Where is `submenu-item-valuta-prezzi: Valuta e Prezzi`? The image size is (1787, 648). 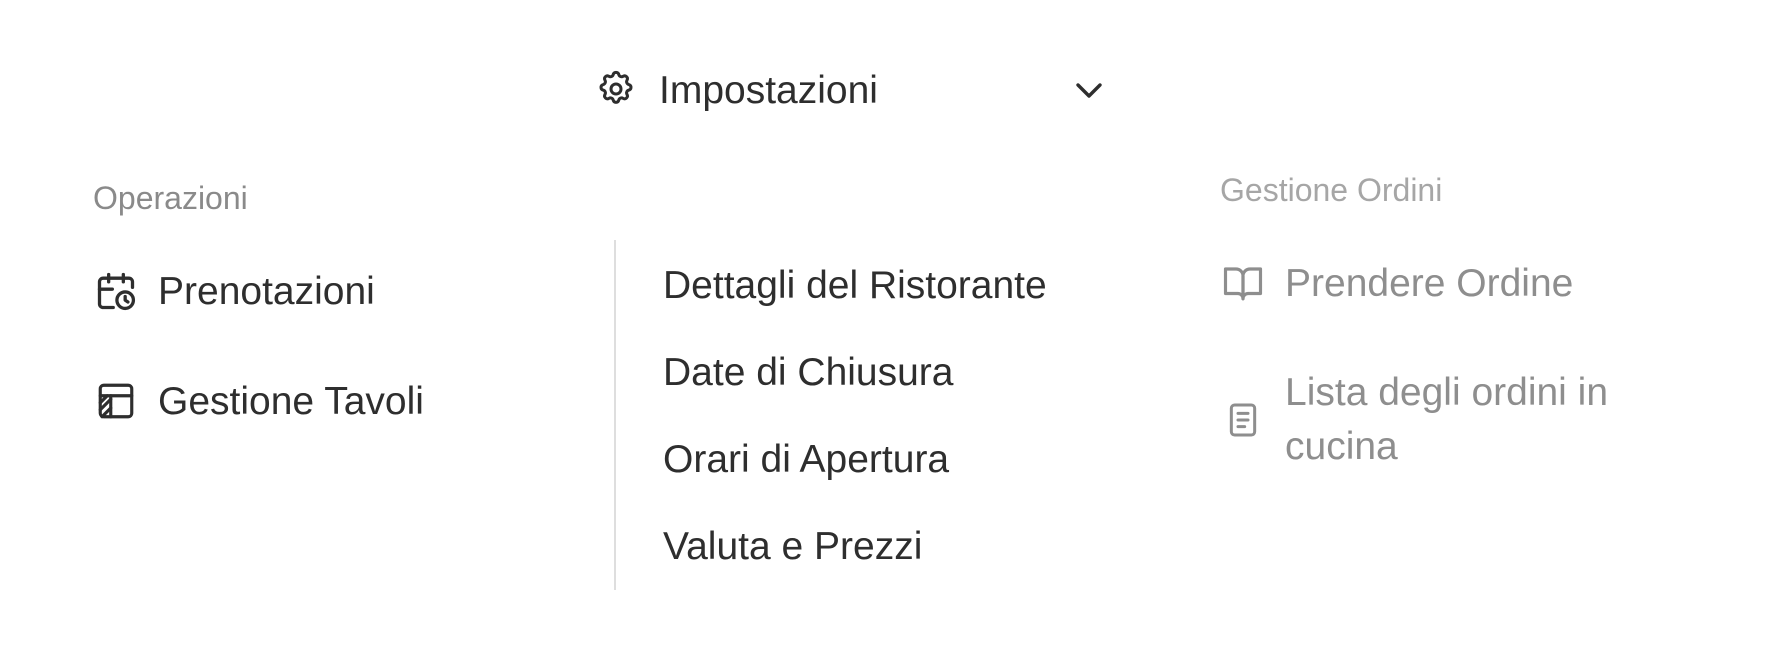
submenu-item-valuta-prezzi: Valuta e Prezzi is located at coordinates (792, 546).